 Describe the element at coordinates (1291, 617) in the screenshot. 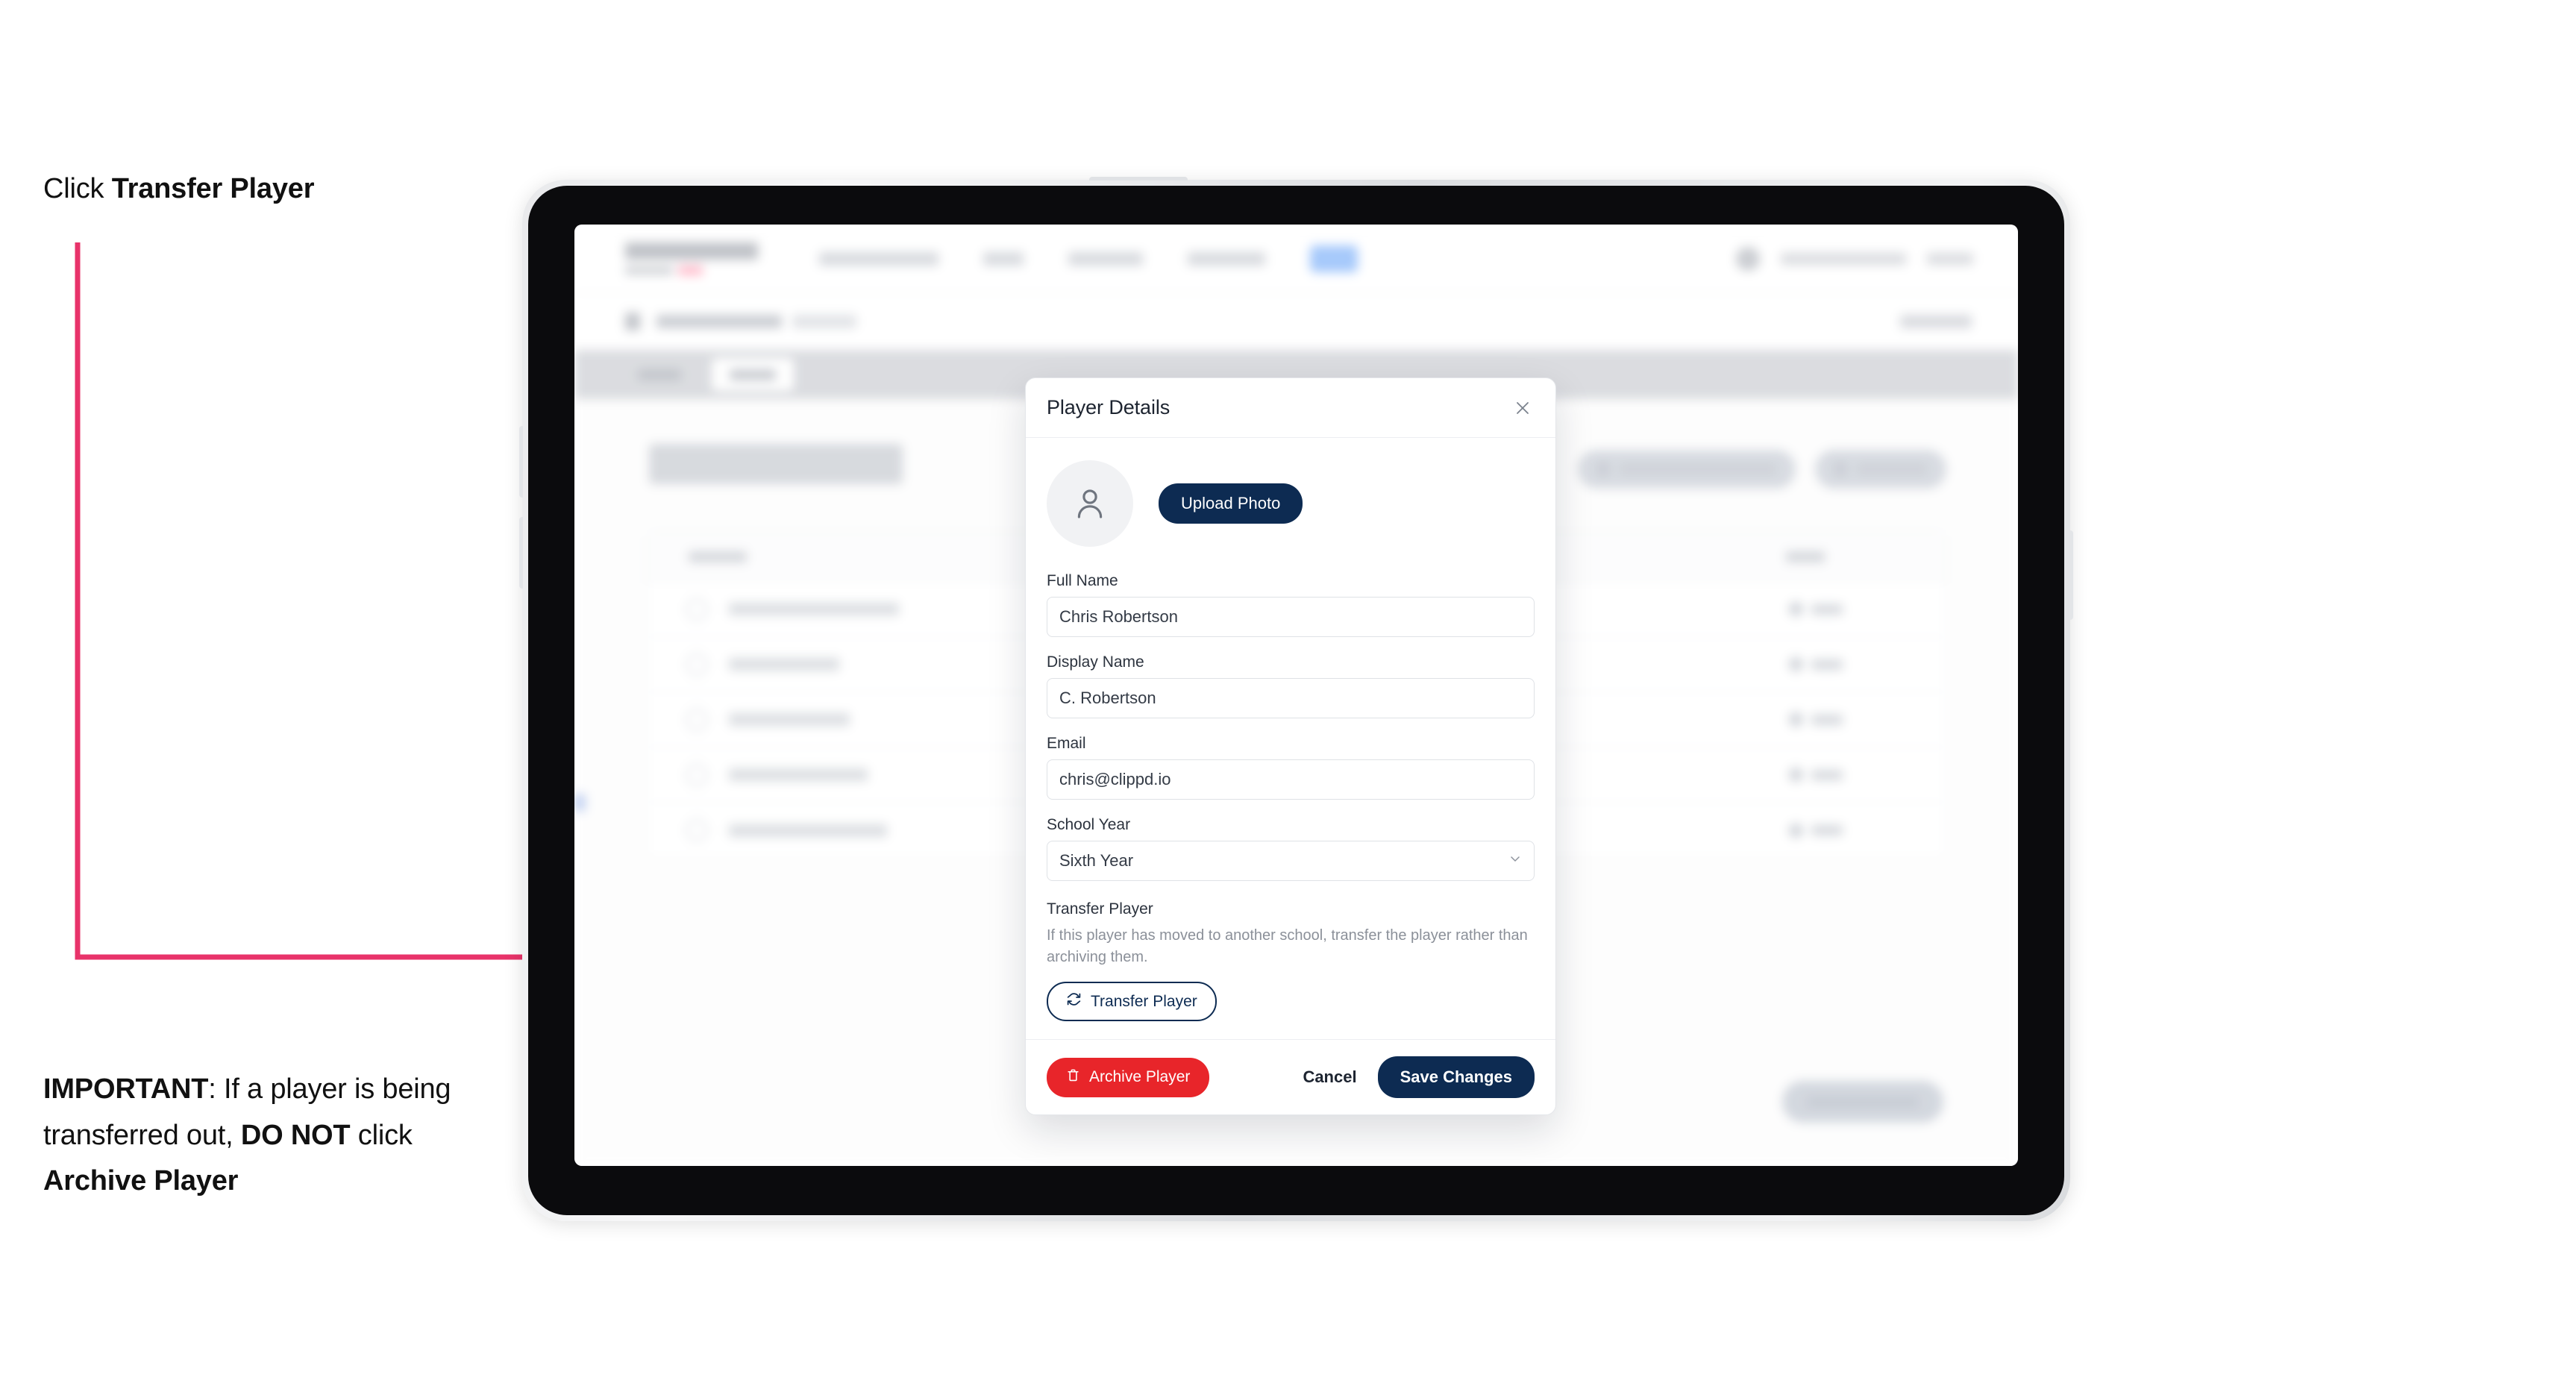

I see `full-name-input` at that location.